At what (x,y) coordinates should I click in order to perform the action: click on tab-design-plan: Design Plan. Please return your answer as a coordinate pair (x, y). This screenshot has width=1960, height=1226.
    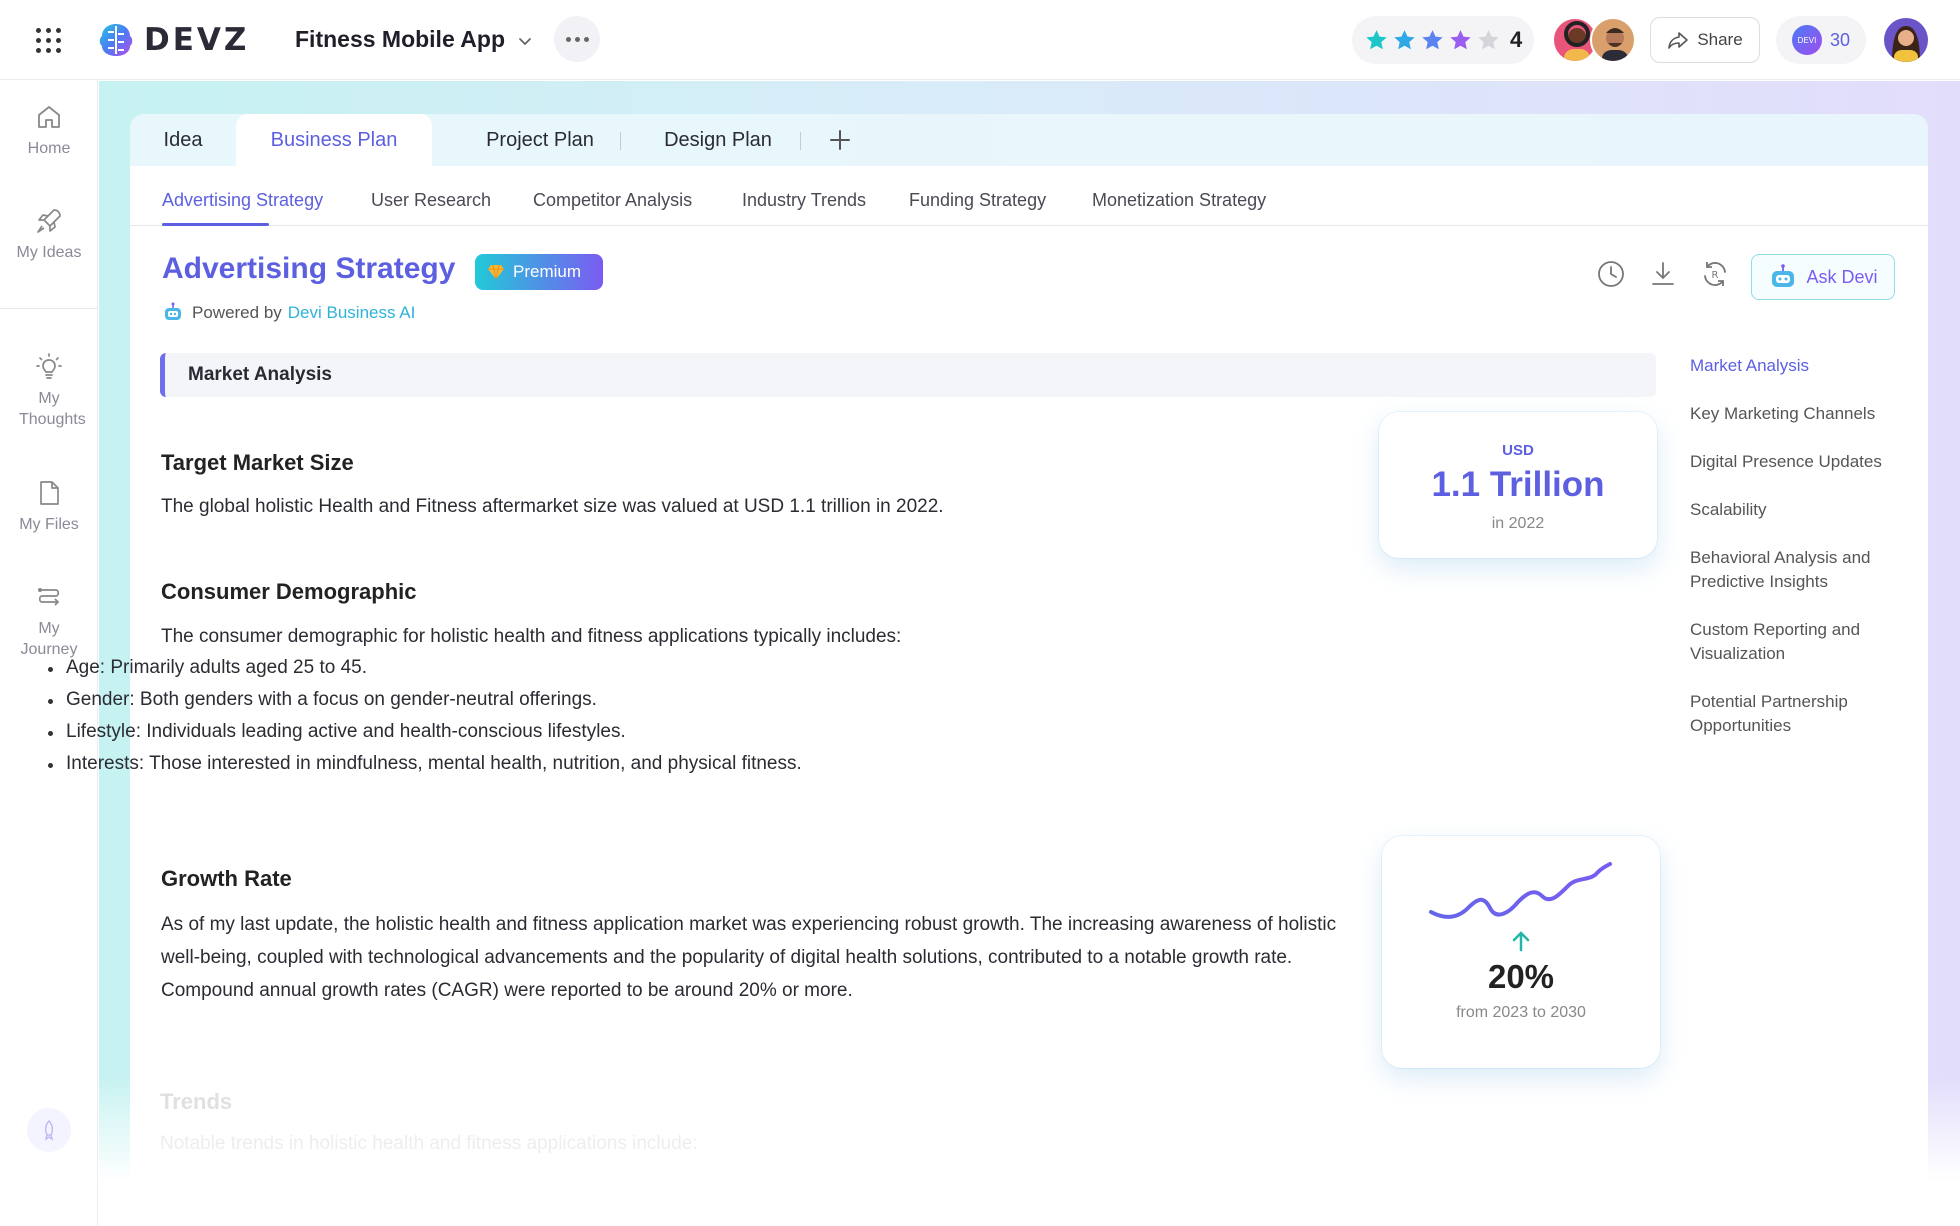
    Looking at the image, I should click on (718, 140).